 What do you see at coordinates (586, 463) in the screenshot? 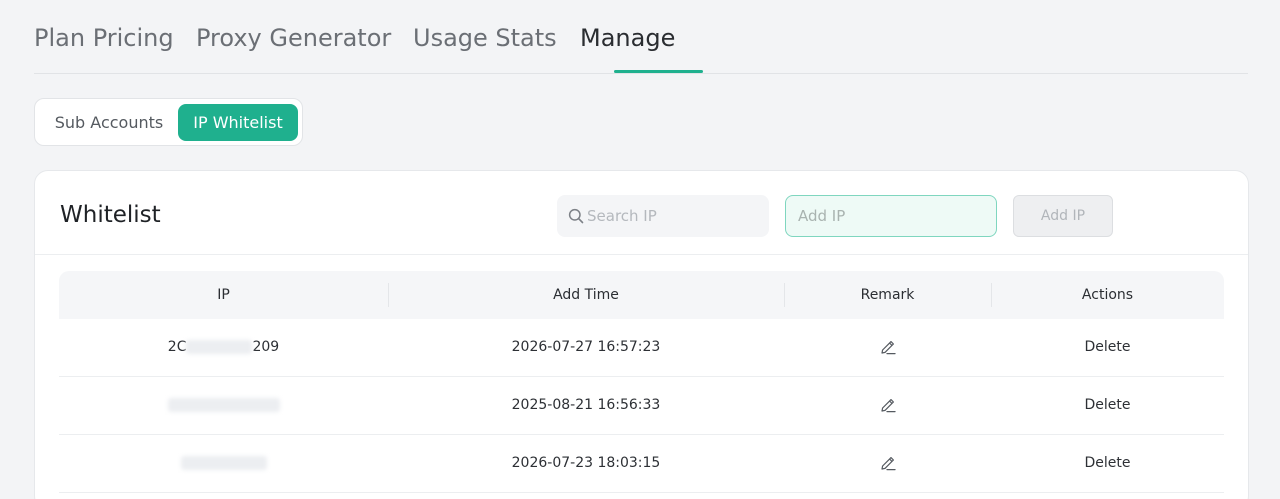
I see `add-time-cell: 2026-07-23 18:03:15` at bounding box center [586, 463].